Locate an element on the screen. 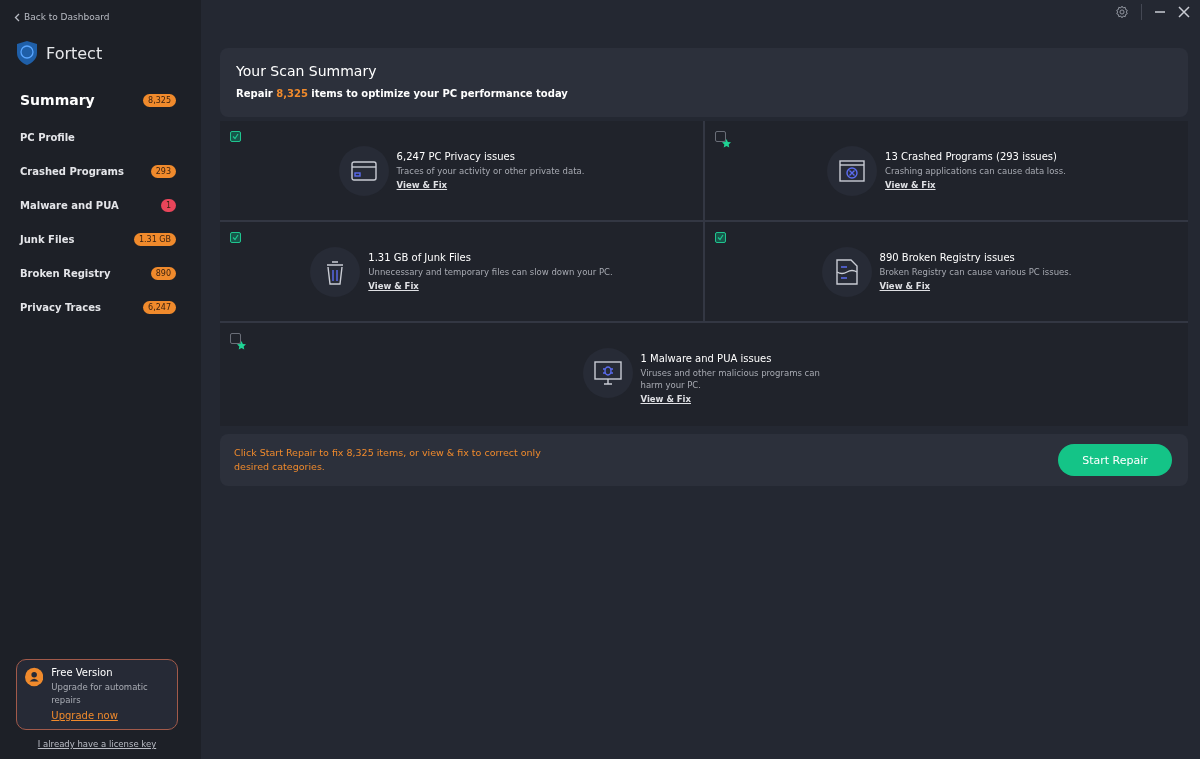  close-icon is located at coordinates (1184, 12).